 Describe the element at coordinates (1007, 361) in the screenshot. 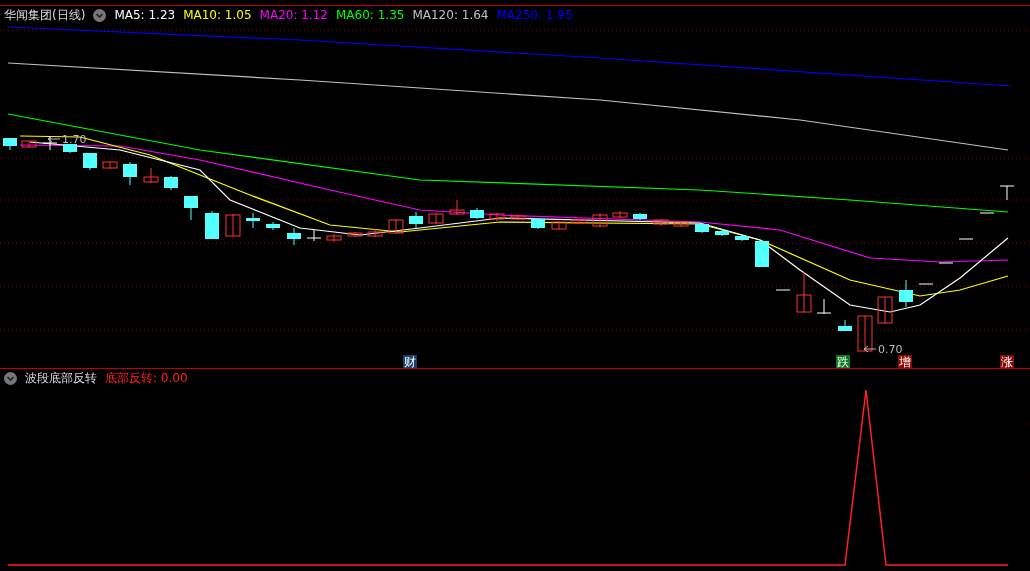

I see `event-marker: 涨` at that location.